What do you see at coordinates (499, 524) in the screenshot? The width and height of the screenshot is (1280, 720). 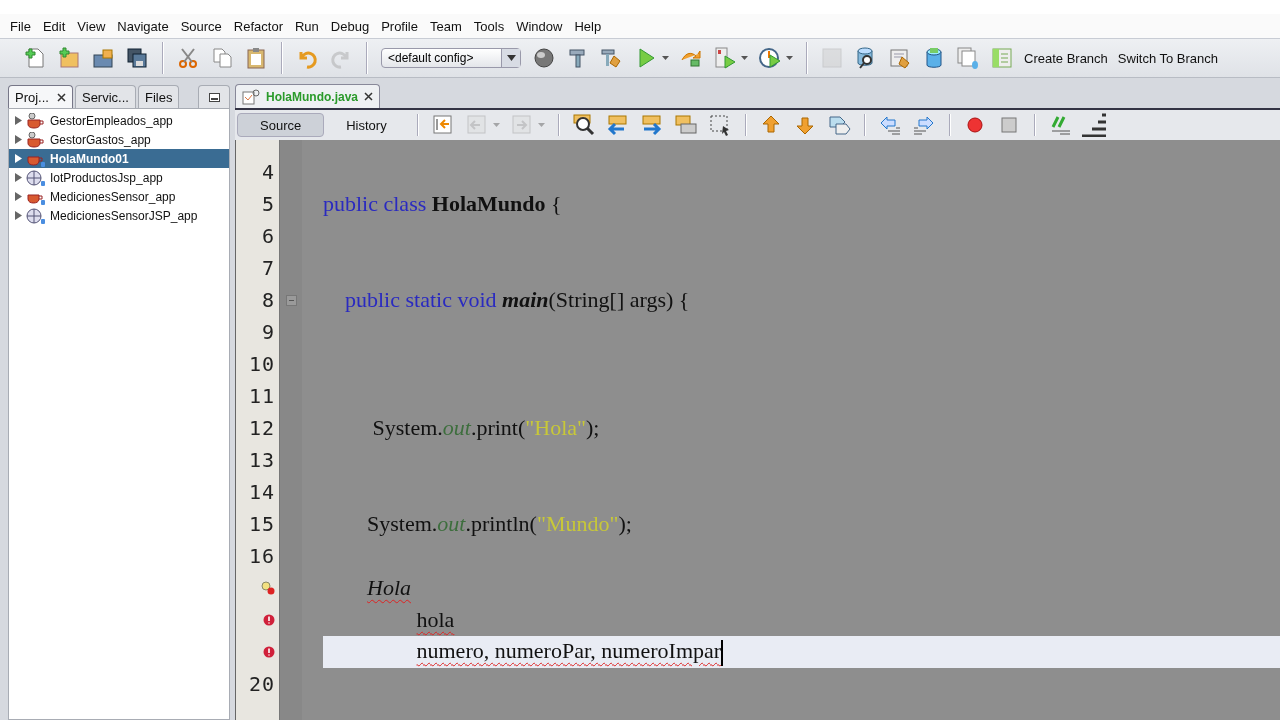 I see `code-line: System.out.println("Mundo");` at bounding box center [499, 524].